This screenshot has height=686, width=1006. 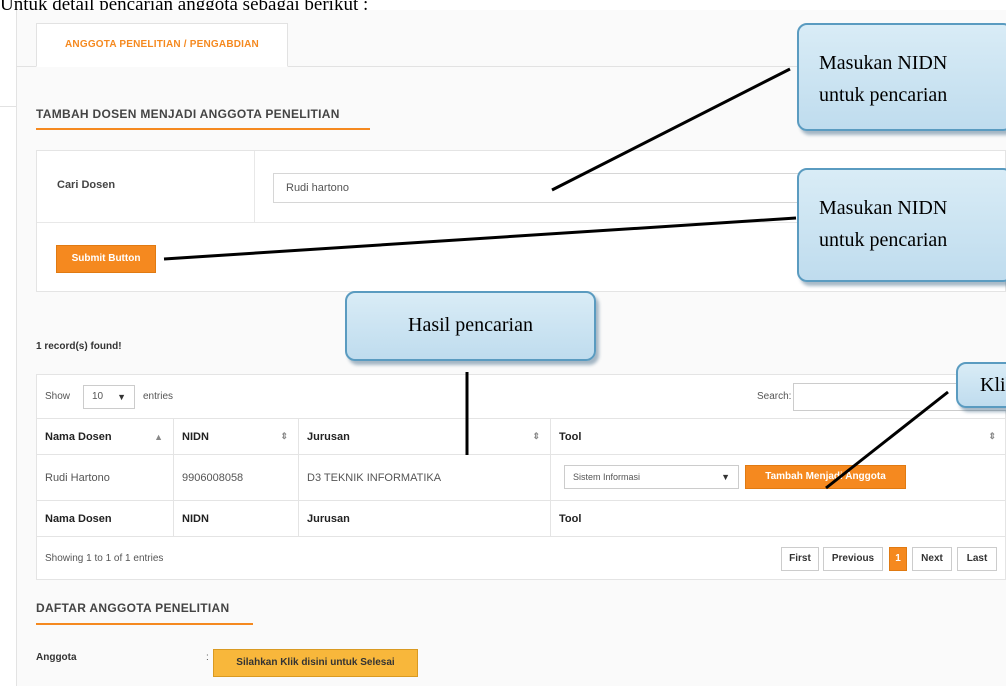 What do you see at coordinates (98, 396) in the screenshot?
I see `entries-select-value: 10` at bounding box center [98, 396].